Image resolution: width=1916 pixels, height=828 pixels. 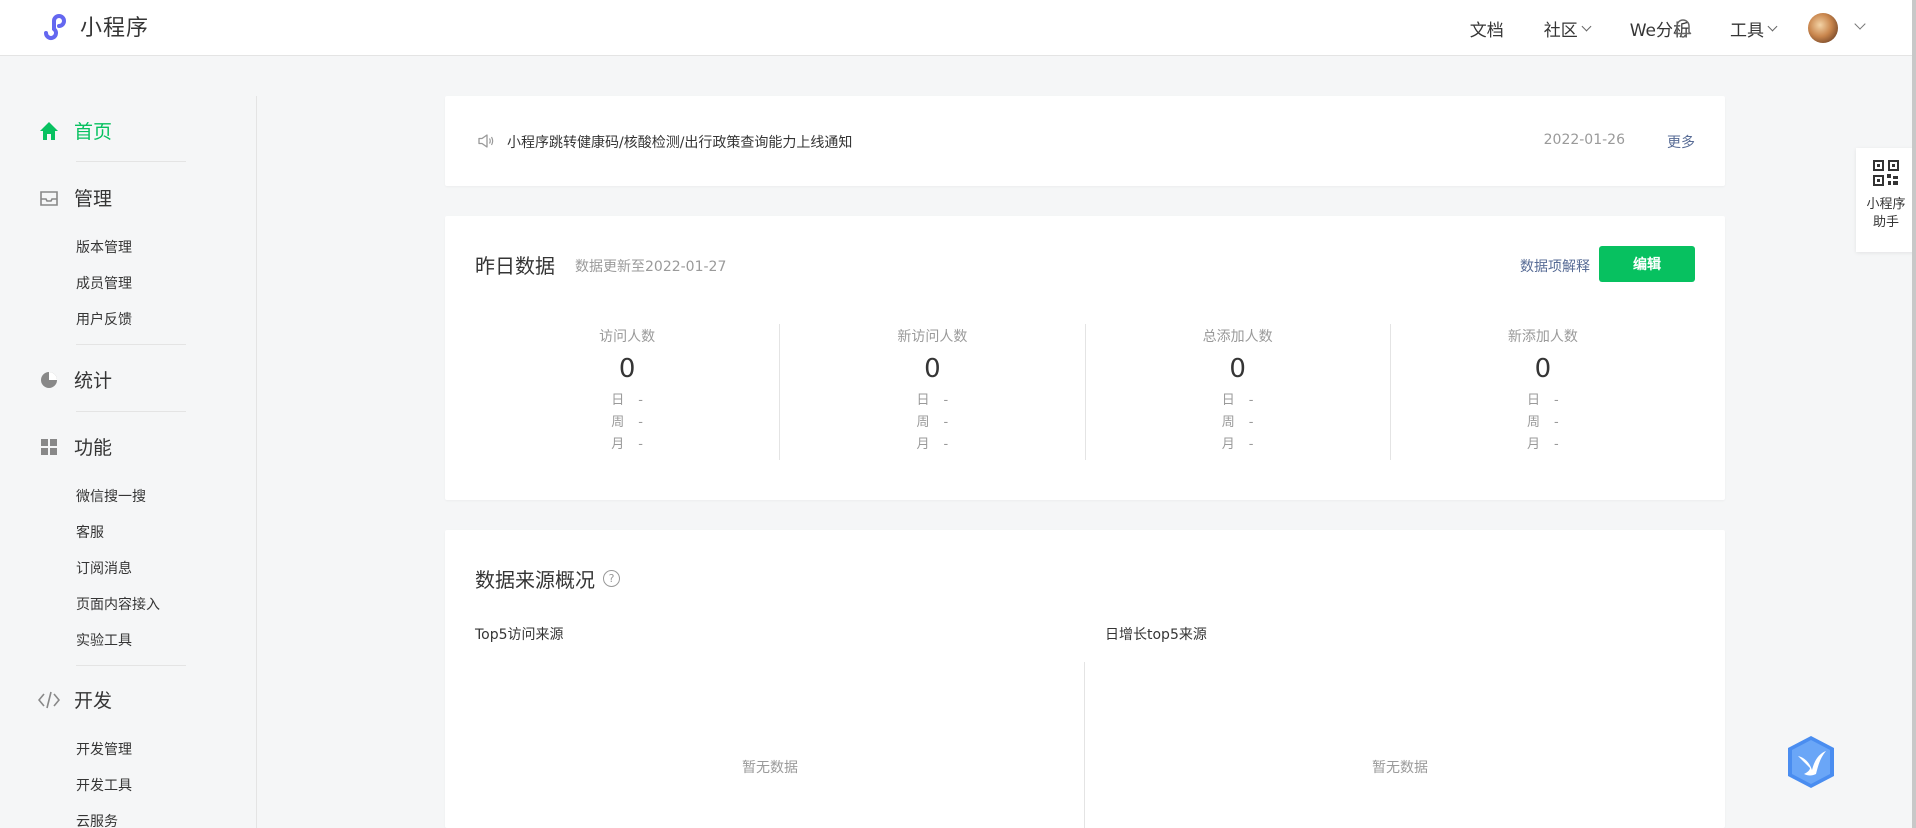 What do you see at coordinates (93, 701) in the screenshot?
I see `sidebar-item-label: 开发` at bounding box center [93, 701].